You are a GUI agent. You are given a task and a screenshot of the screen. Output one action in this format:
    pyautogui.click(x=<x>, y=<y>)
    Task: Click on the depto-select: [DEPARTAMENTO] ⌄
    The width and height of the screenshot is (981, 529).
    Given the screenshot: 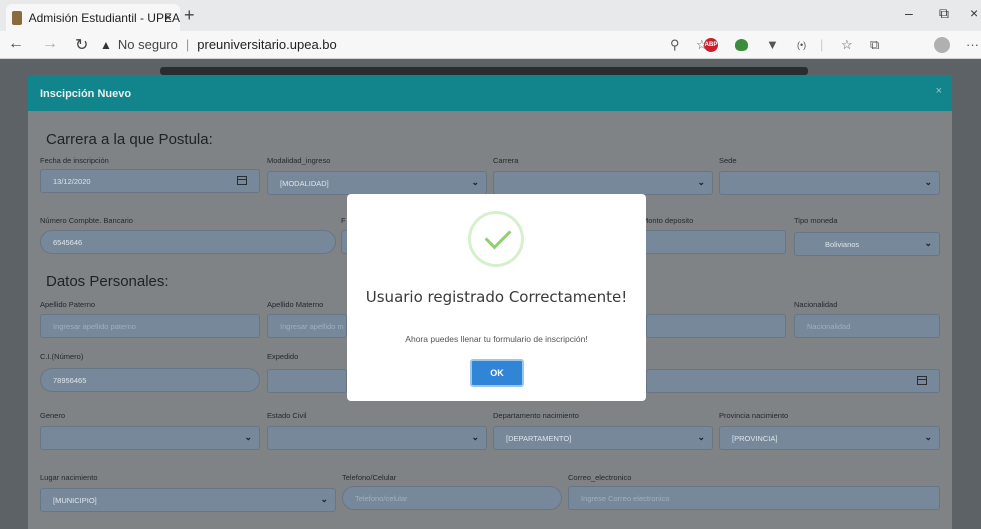 What is the action you would take?
    pyautogui.click(x=603, y=438)
    